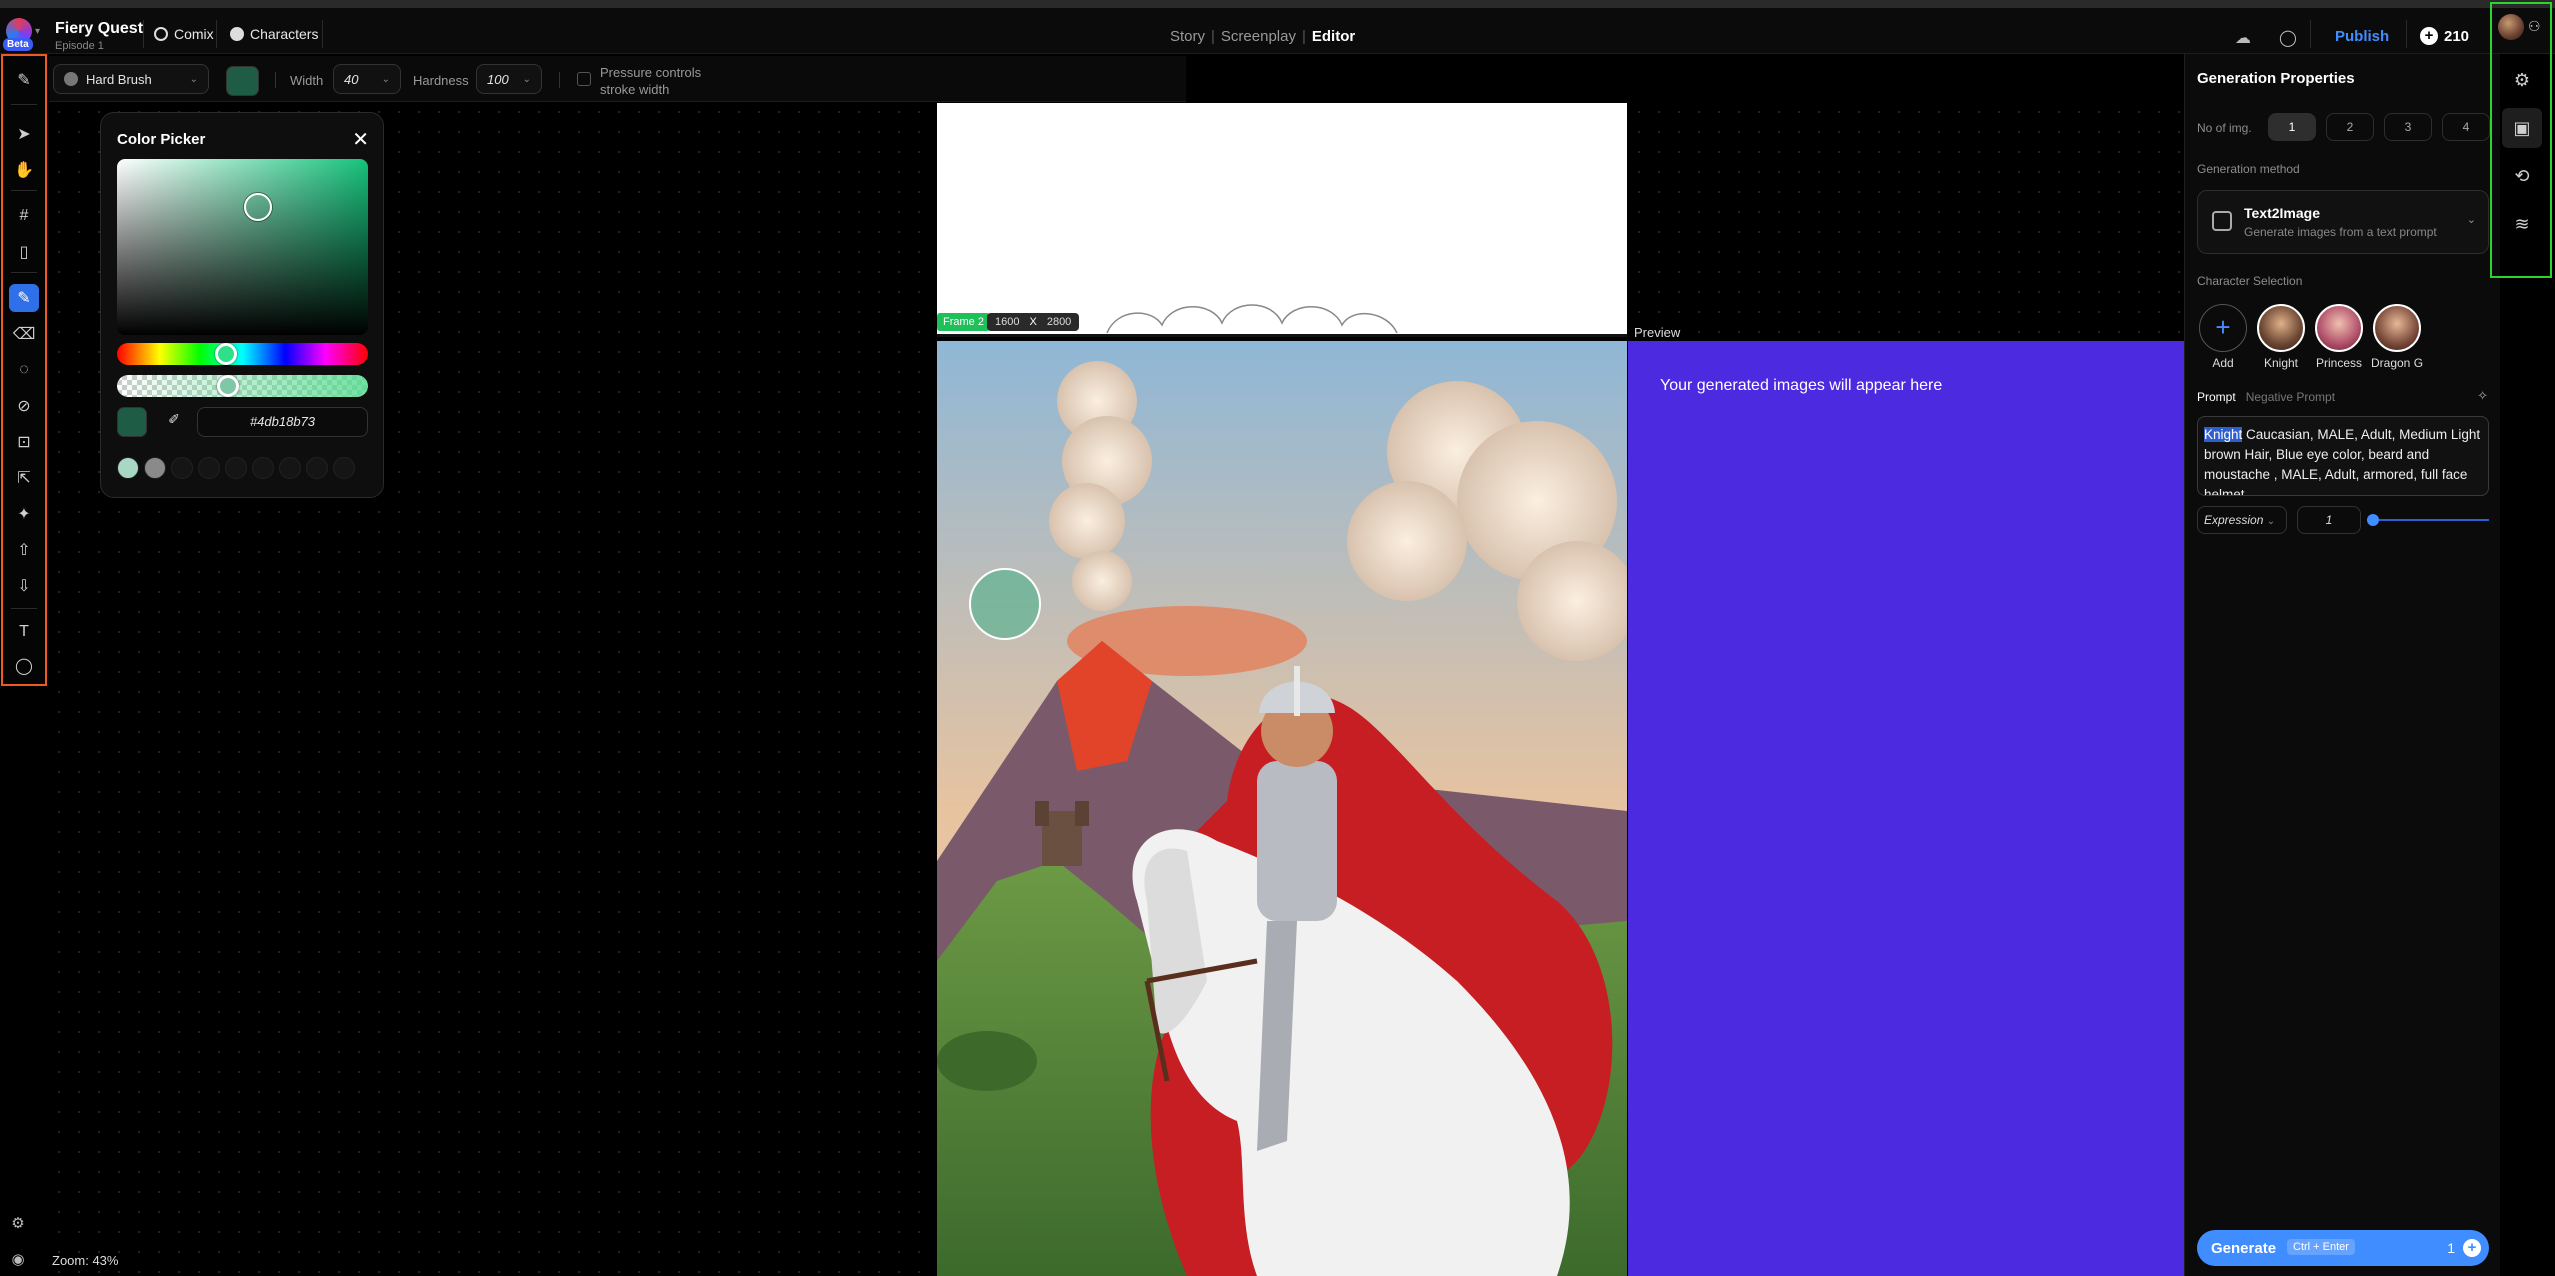  I want to click on project-title: Fiery Quest, so click(99, 29).